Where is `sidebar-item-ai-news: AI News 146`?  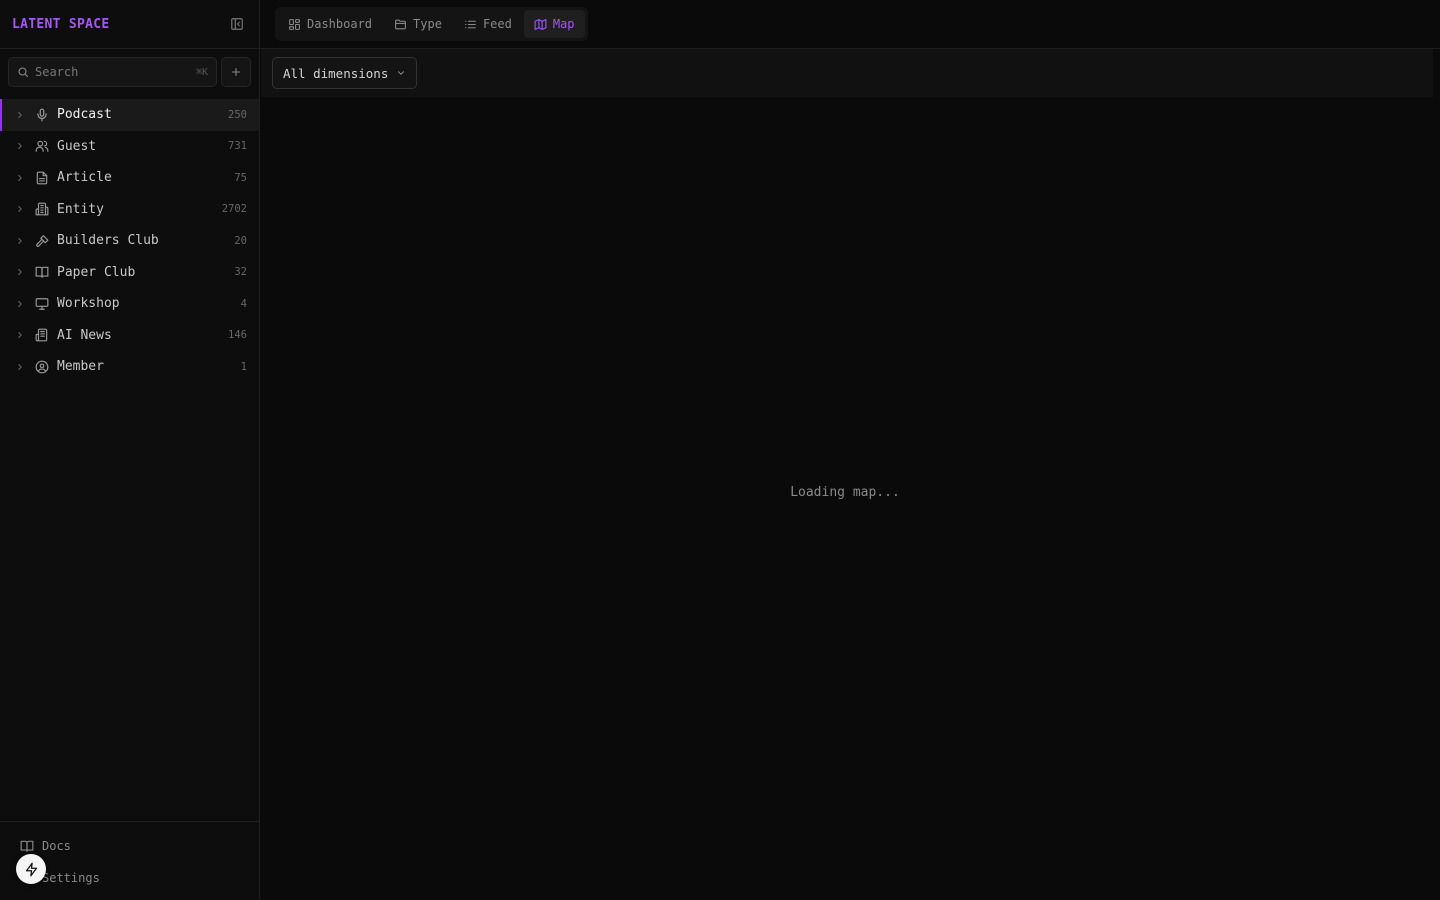
sidebar-item-ai-news: AI News 146 is located at coordinates (129, 336).